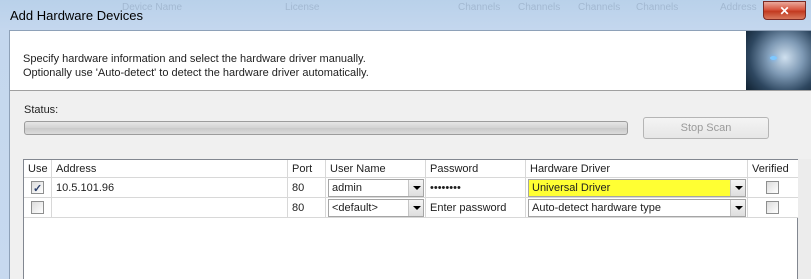 This screenshot has height=279, width=811. I want to click on close-button: ✕, so click(784, 10).